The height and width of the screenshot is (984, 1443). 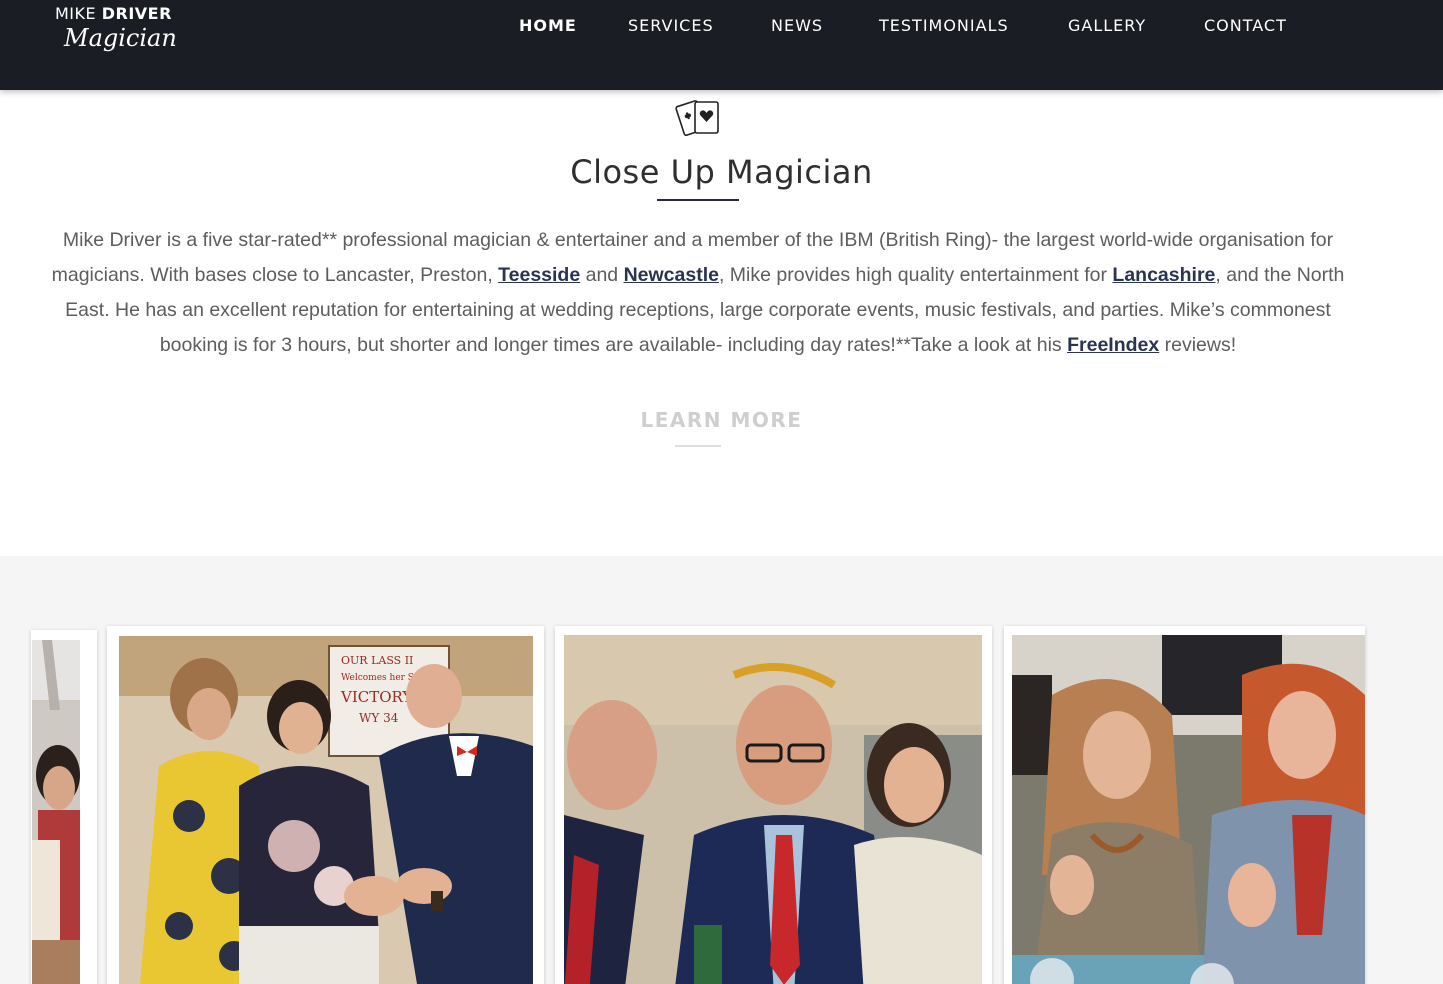 I want to click on nav-item-gallery: GALLERY, so click(x=1107, y=26).